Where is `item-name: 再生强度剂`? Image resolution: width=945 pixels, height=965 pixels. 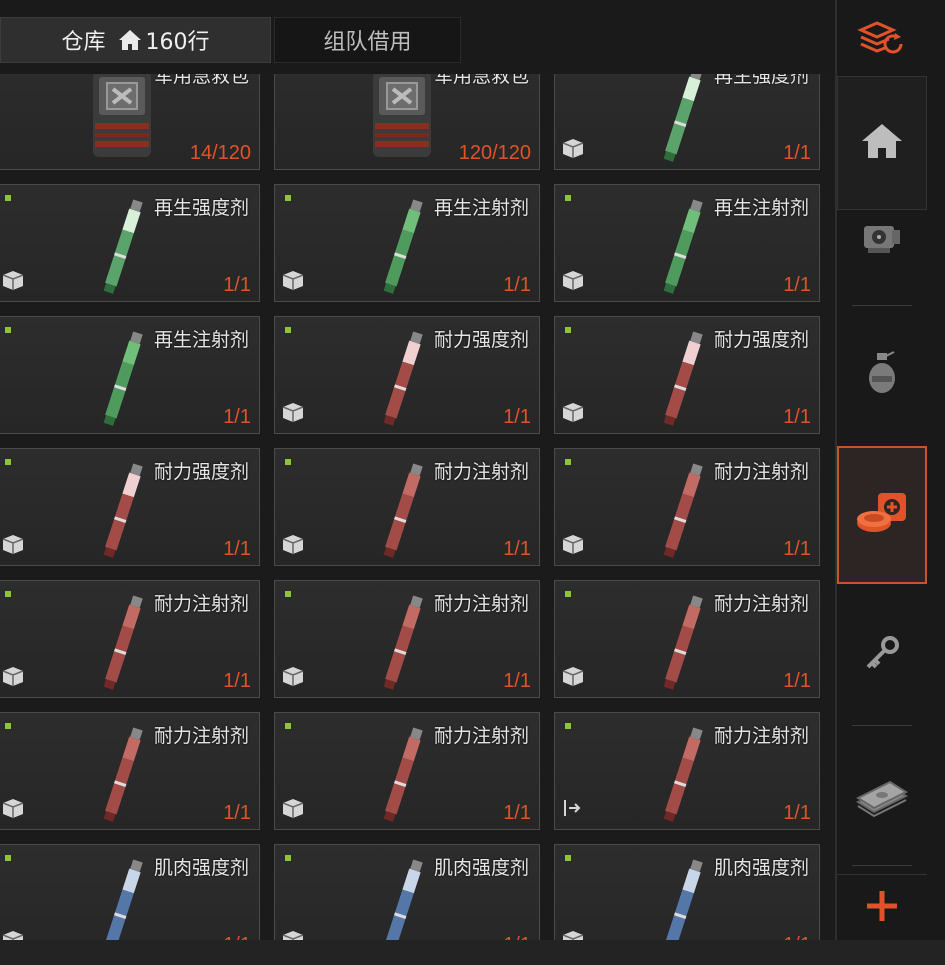
item-name: 再生强度剂 is located at coordinates (201, 208).